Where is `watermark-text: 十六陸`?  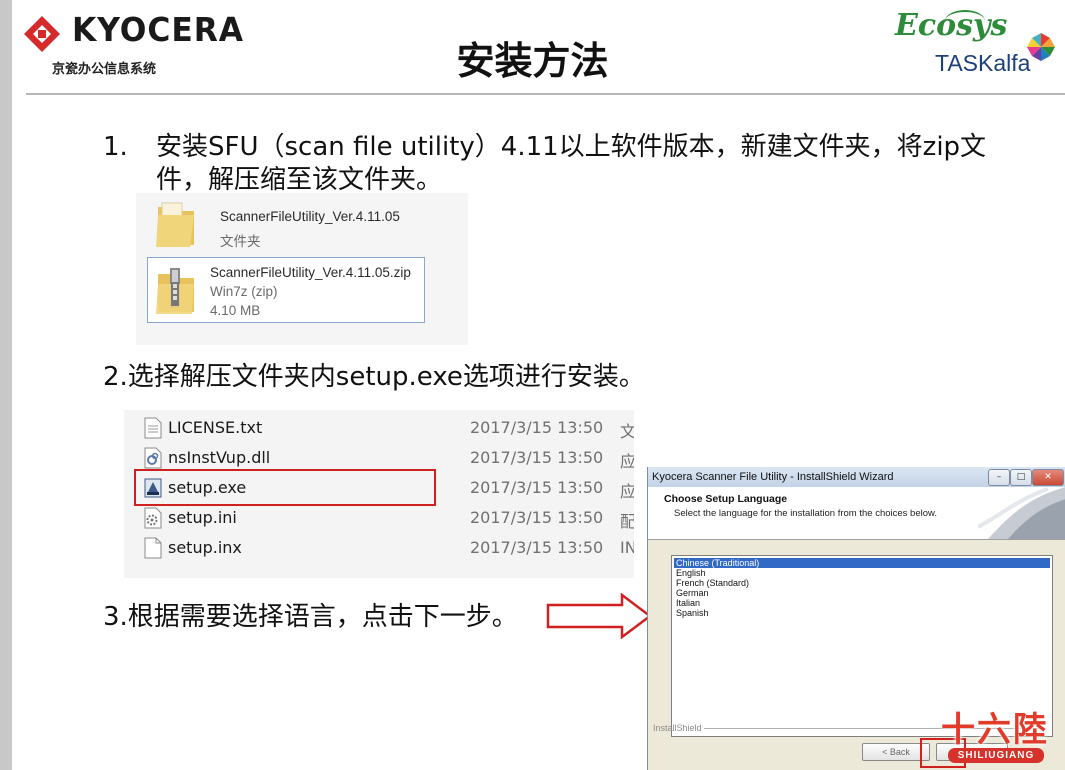 watermark-text: 十六陸 is located at coordinates (995, 730).